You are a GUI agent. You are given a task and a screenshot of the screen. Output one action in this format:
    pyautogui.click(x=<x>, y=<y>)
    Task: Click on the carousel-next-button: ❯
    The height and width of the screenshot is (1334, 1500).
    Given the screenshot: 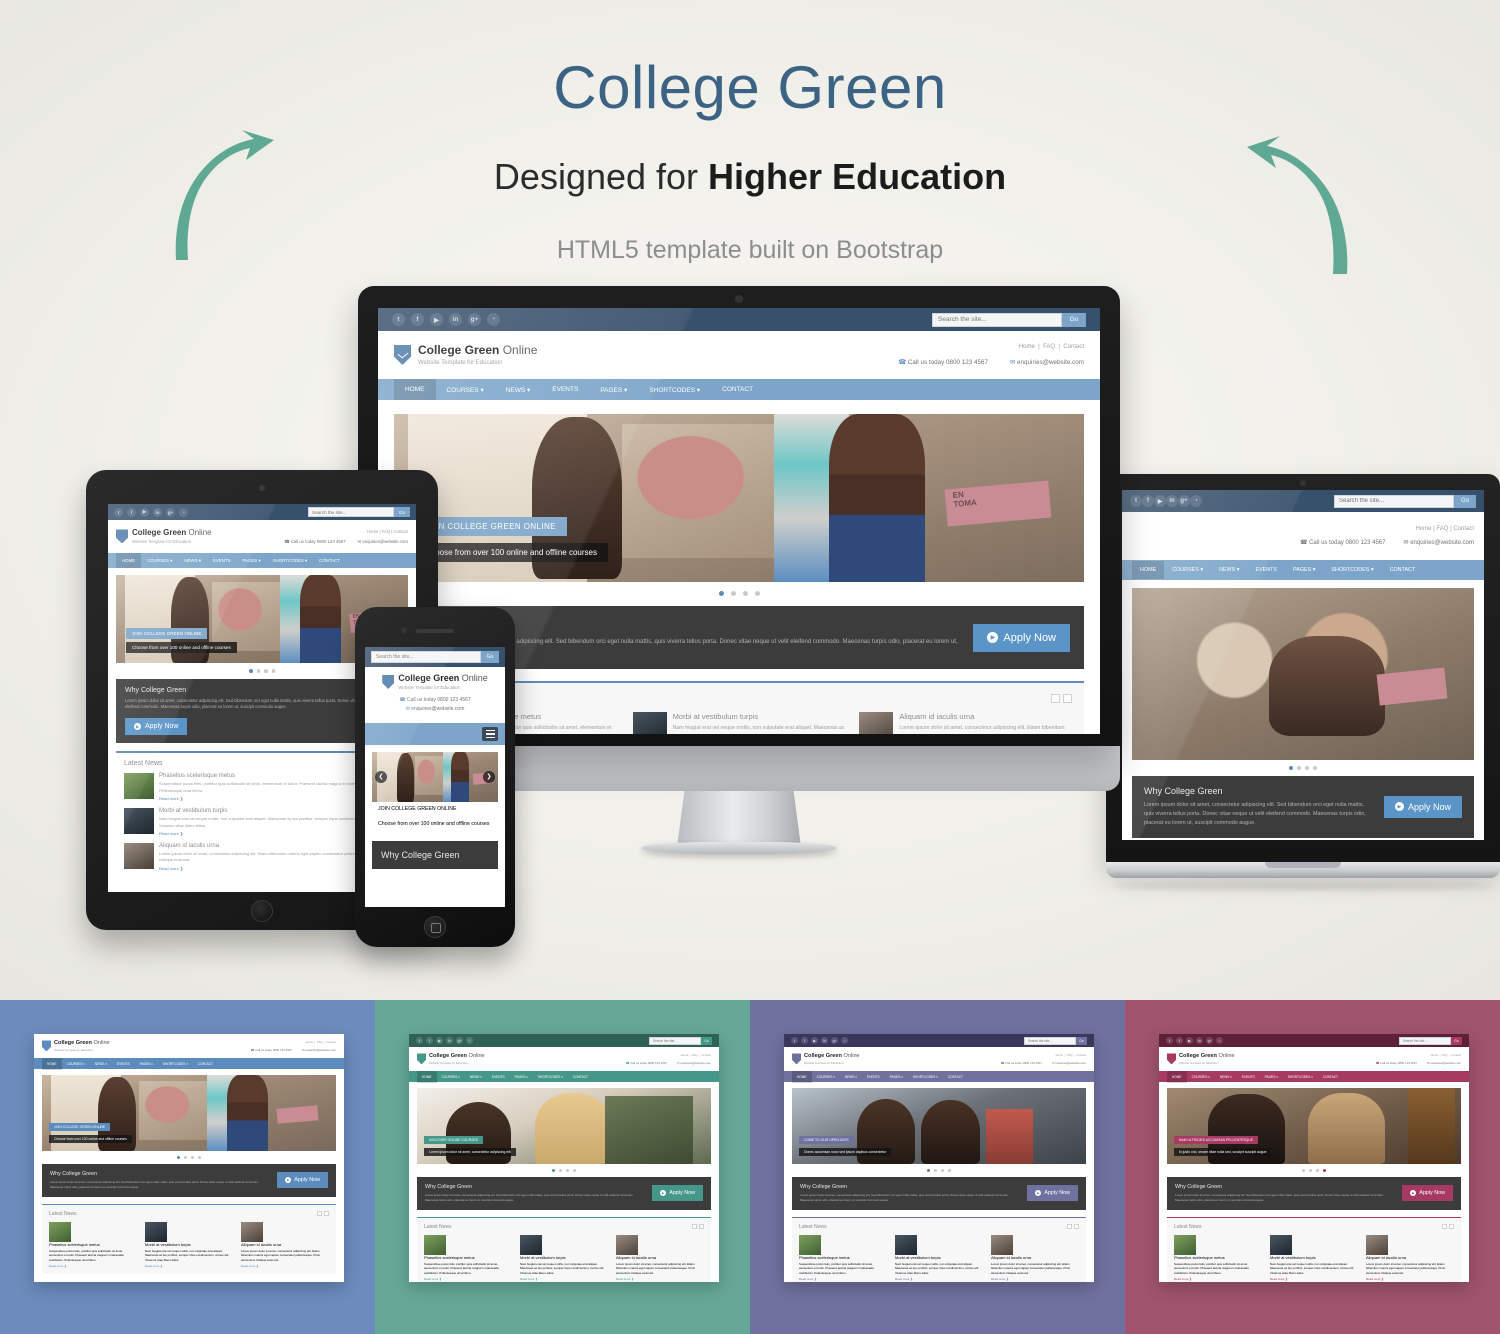 What is the action you would take?
    pyautogui.click(x=489, y=776)
    